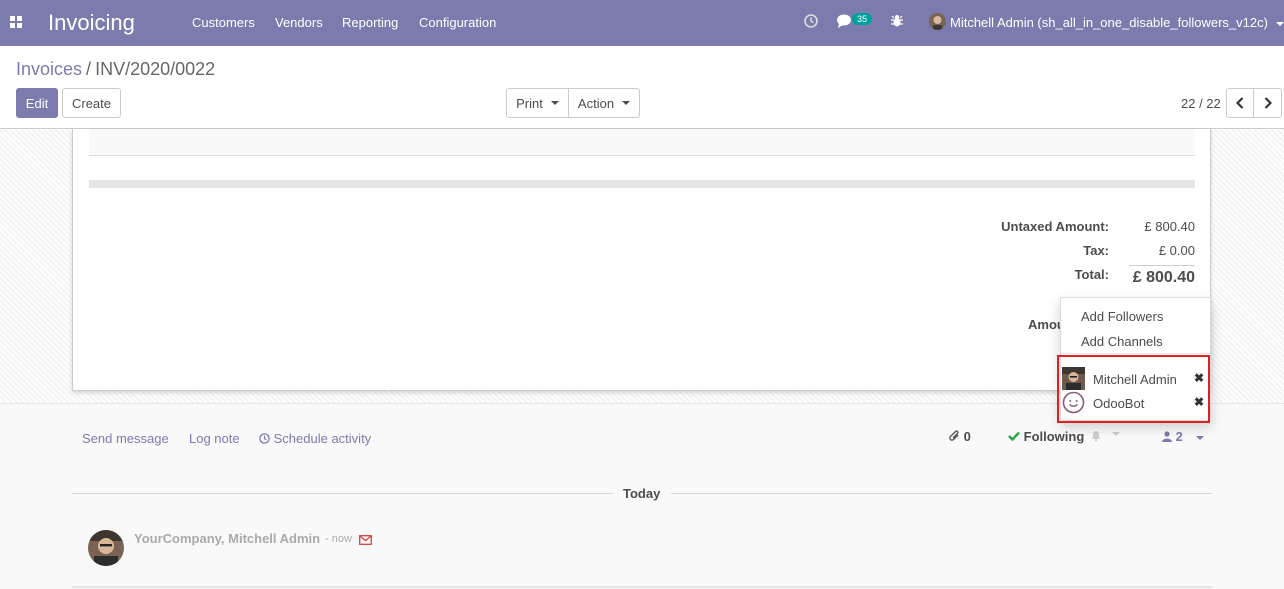 This screenshot has height=589, width=1284. What do you see at coordinates (1167, 436) in the screenshot?
I see `user-icon` at bounding box center [1167, 436].